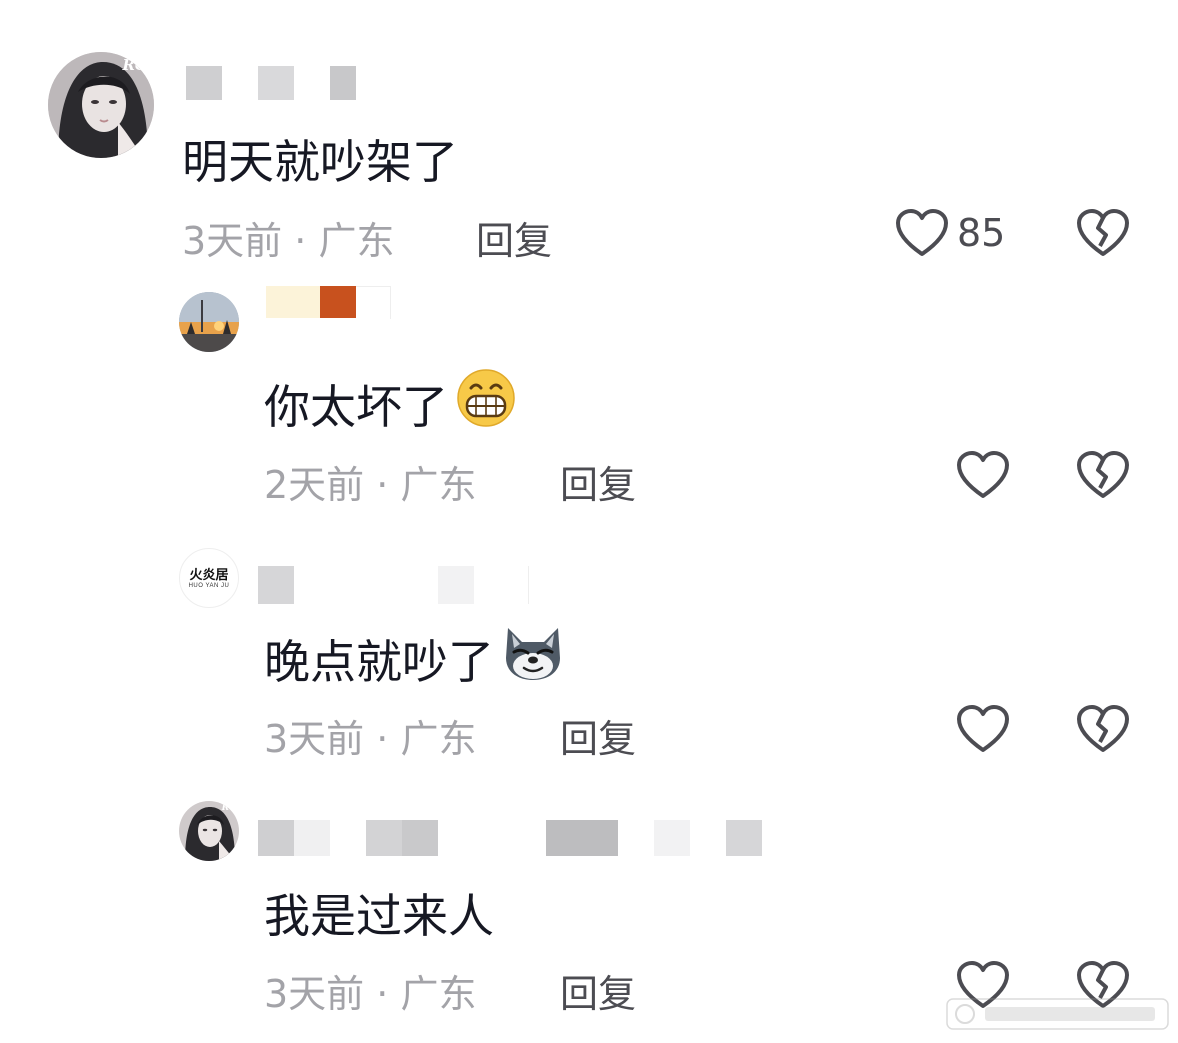  I want to click on comment-text: 明天就吵架了, so click(320, 162).